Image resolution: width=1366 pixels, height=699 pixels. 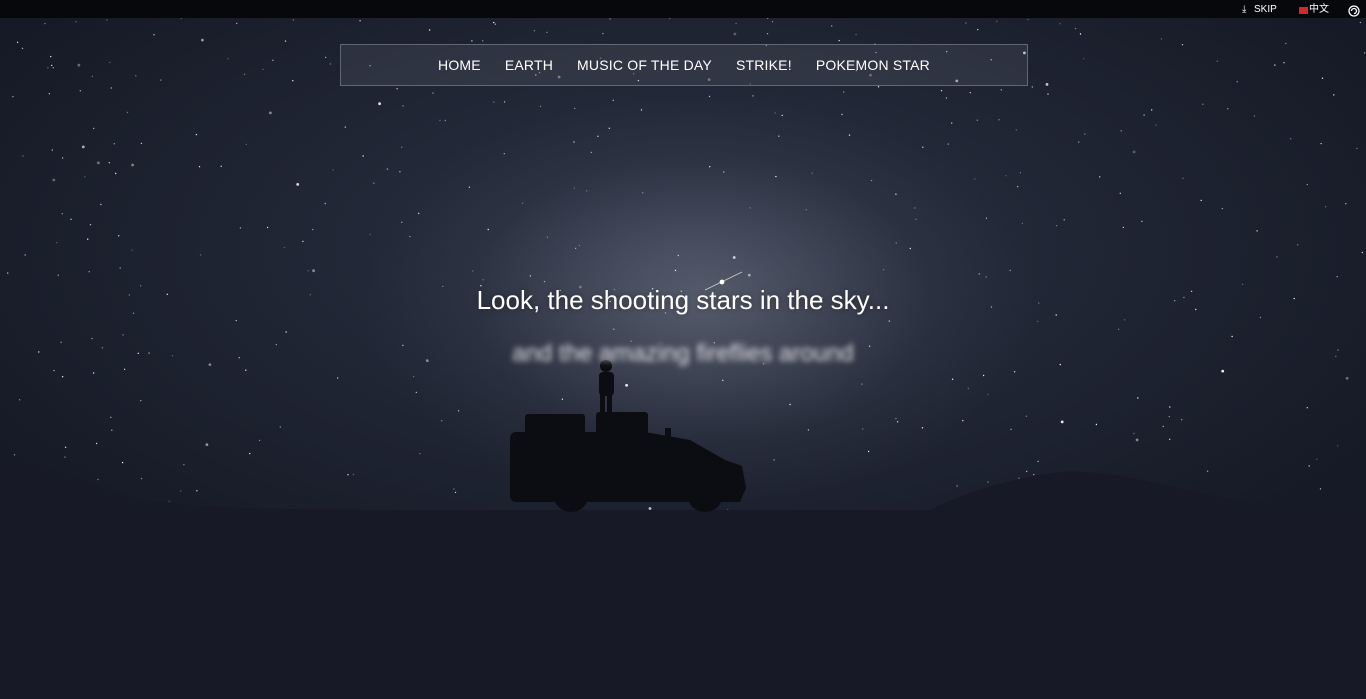 I want to click on nav-item-earth: EARTH, so click(x=529, y=65).